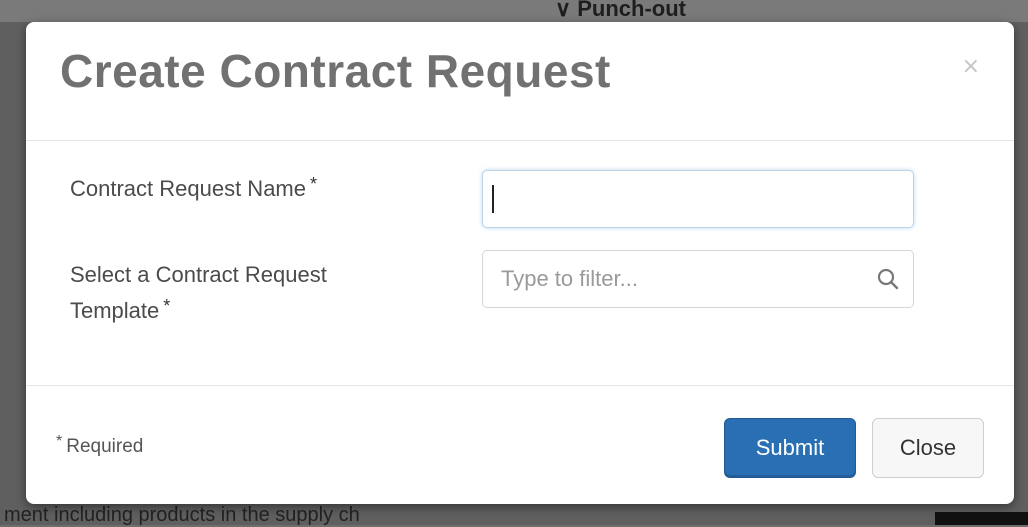 This screenshot has width=1028, height=527. What do you see at coordinates (105, 446) in the screenshot?
I see `required-note-text: Required` at bounding box center [105, 446].